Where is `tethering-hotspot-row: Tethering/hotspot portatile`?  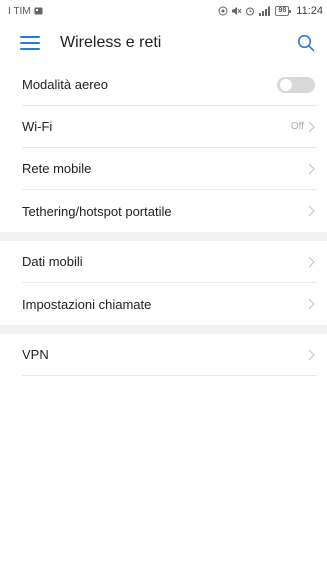
tethering-hotspot-row: Tethering/hotspot portatile is located at coordinates (169, 211).